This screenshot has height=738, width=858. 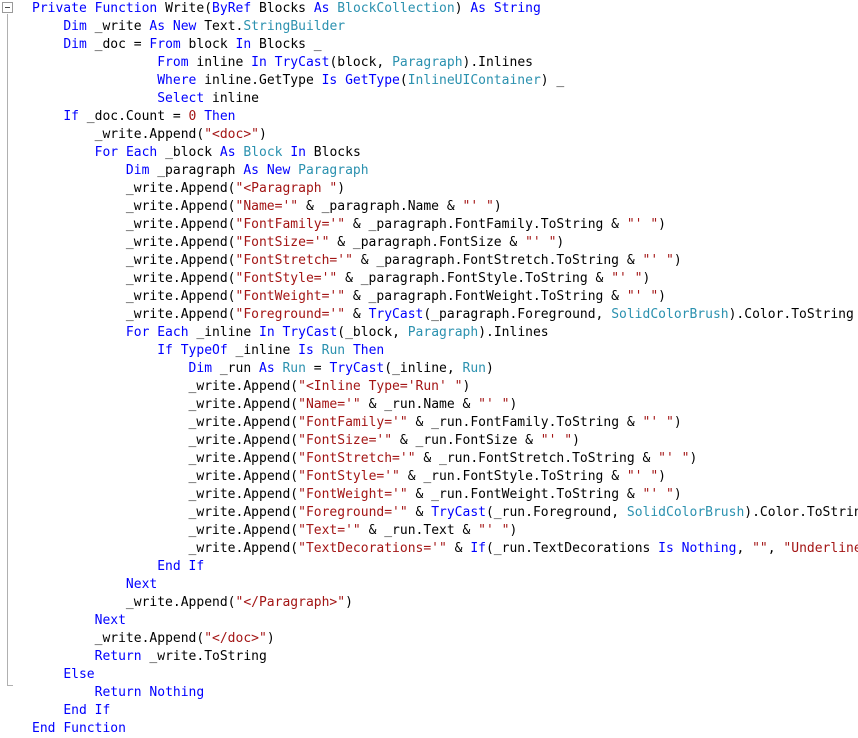 I want to click on code-token: Dim, so click(x=137, y=170).